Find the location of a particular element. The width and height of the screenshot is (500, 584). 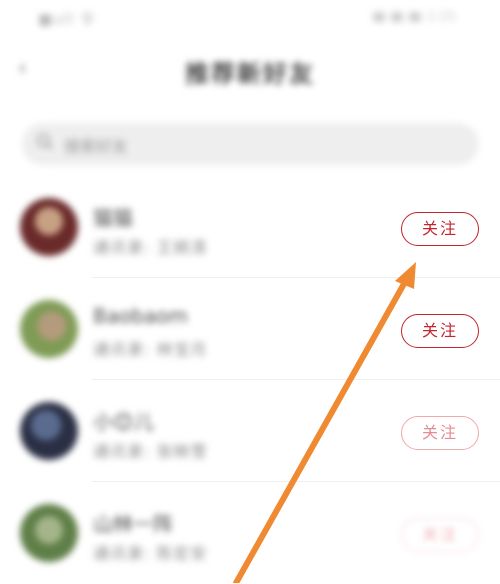

search-input: 搜索好友 is located at coordinates (250, 144).